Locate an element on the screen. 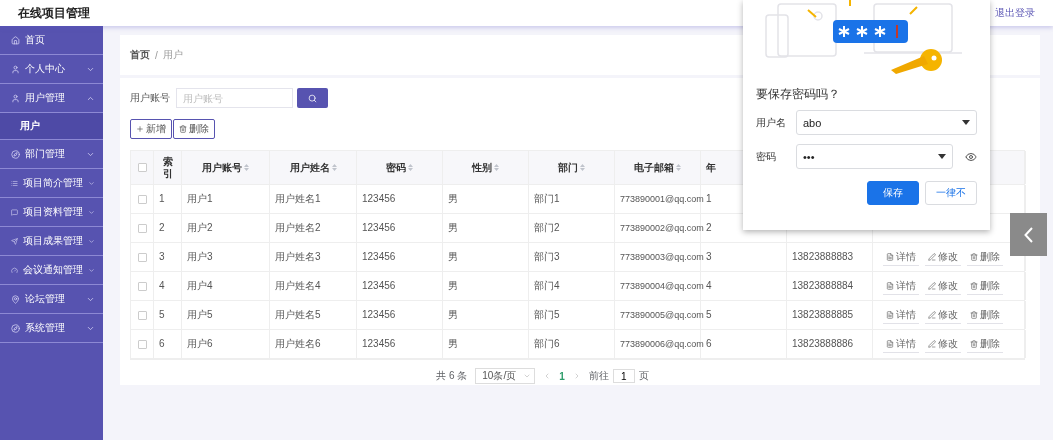 The height and width of the screenshot is (440, 1053). sidebar-item: 项目成果管理 is located at coordinates (51, 241).